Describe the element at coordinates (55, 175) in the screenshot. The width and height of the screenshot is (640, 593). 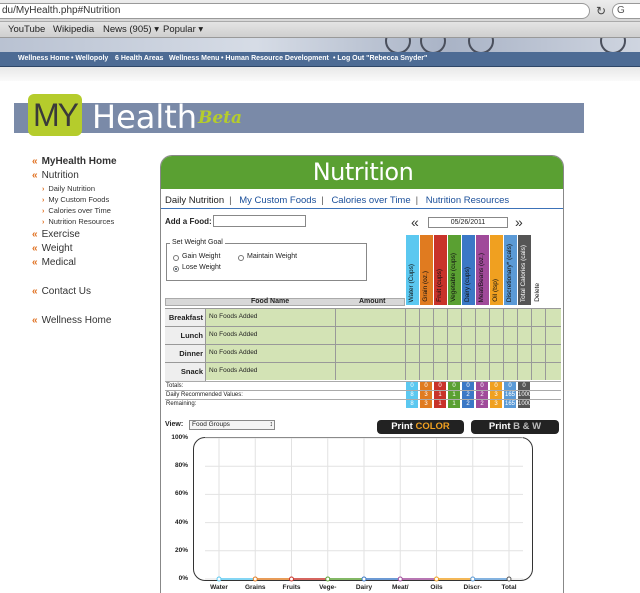
I see `sidebar-nutrition: «Nutrition` at that location.